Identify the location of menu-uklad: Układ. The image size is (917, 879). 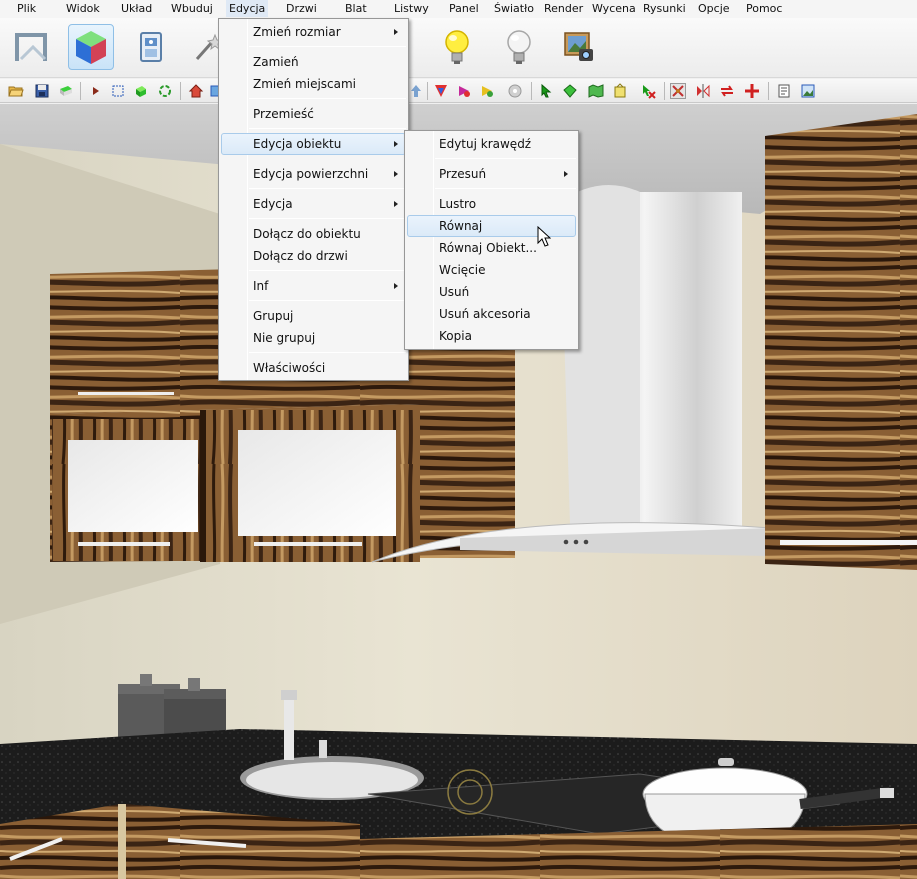
(136, 8).